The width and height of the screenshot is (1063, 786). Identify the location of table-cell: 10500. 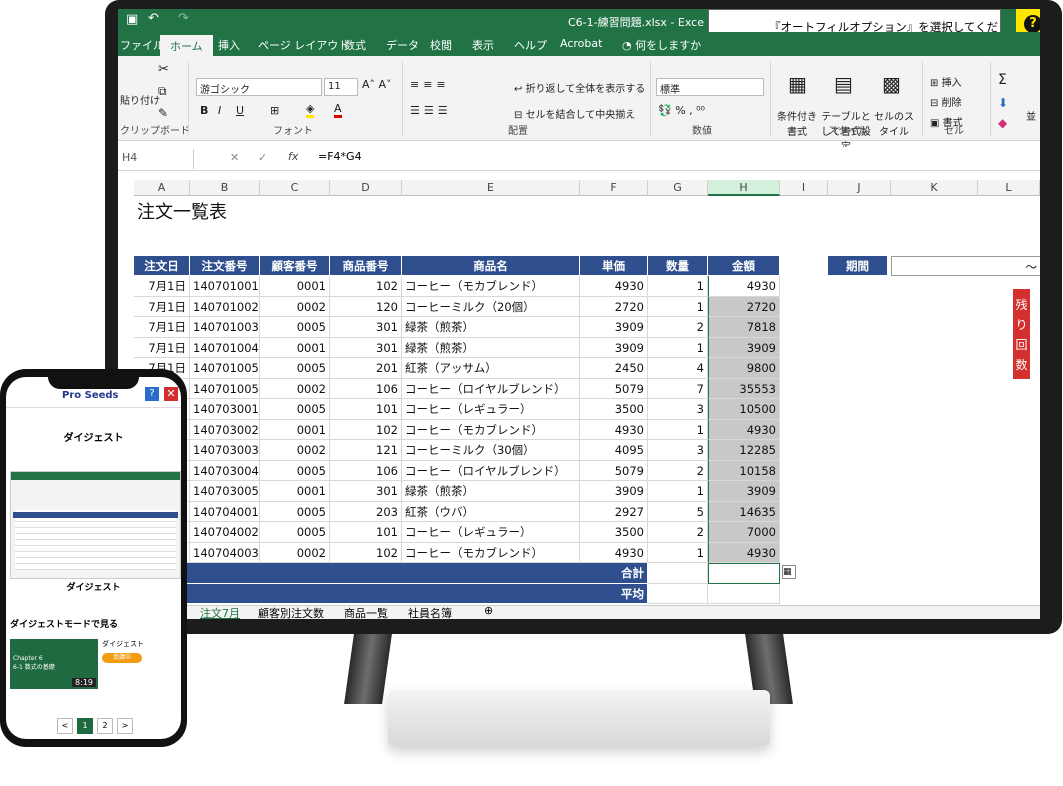
(744, 409).